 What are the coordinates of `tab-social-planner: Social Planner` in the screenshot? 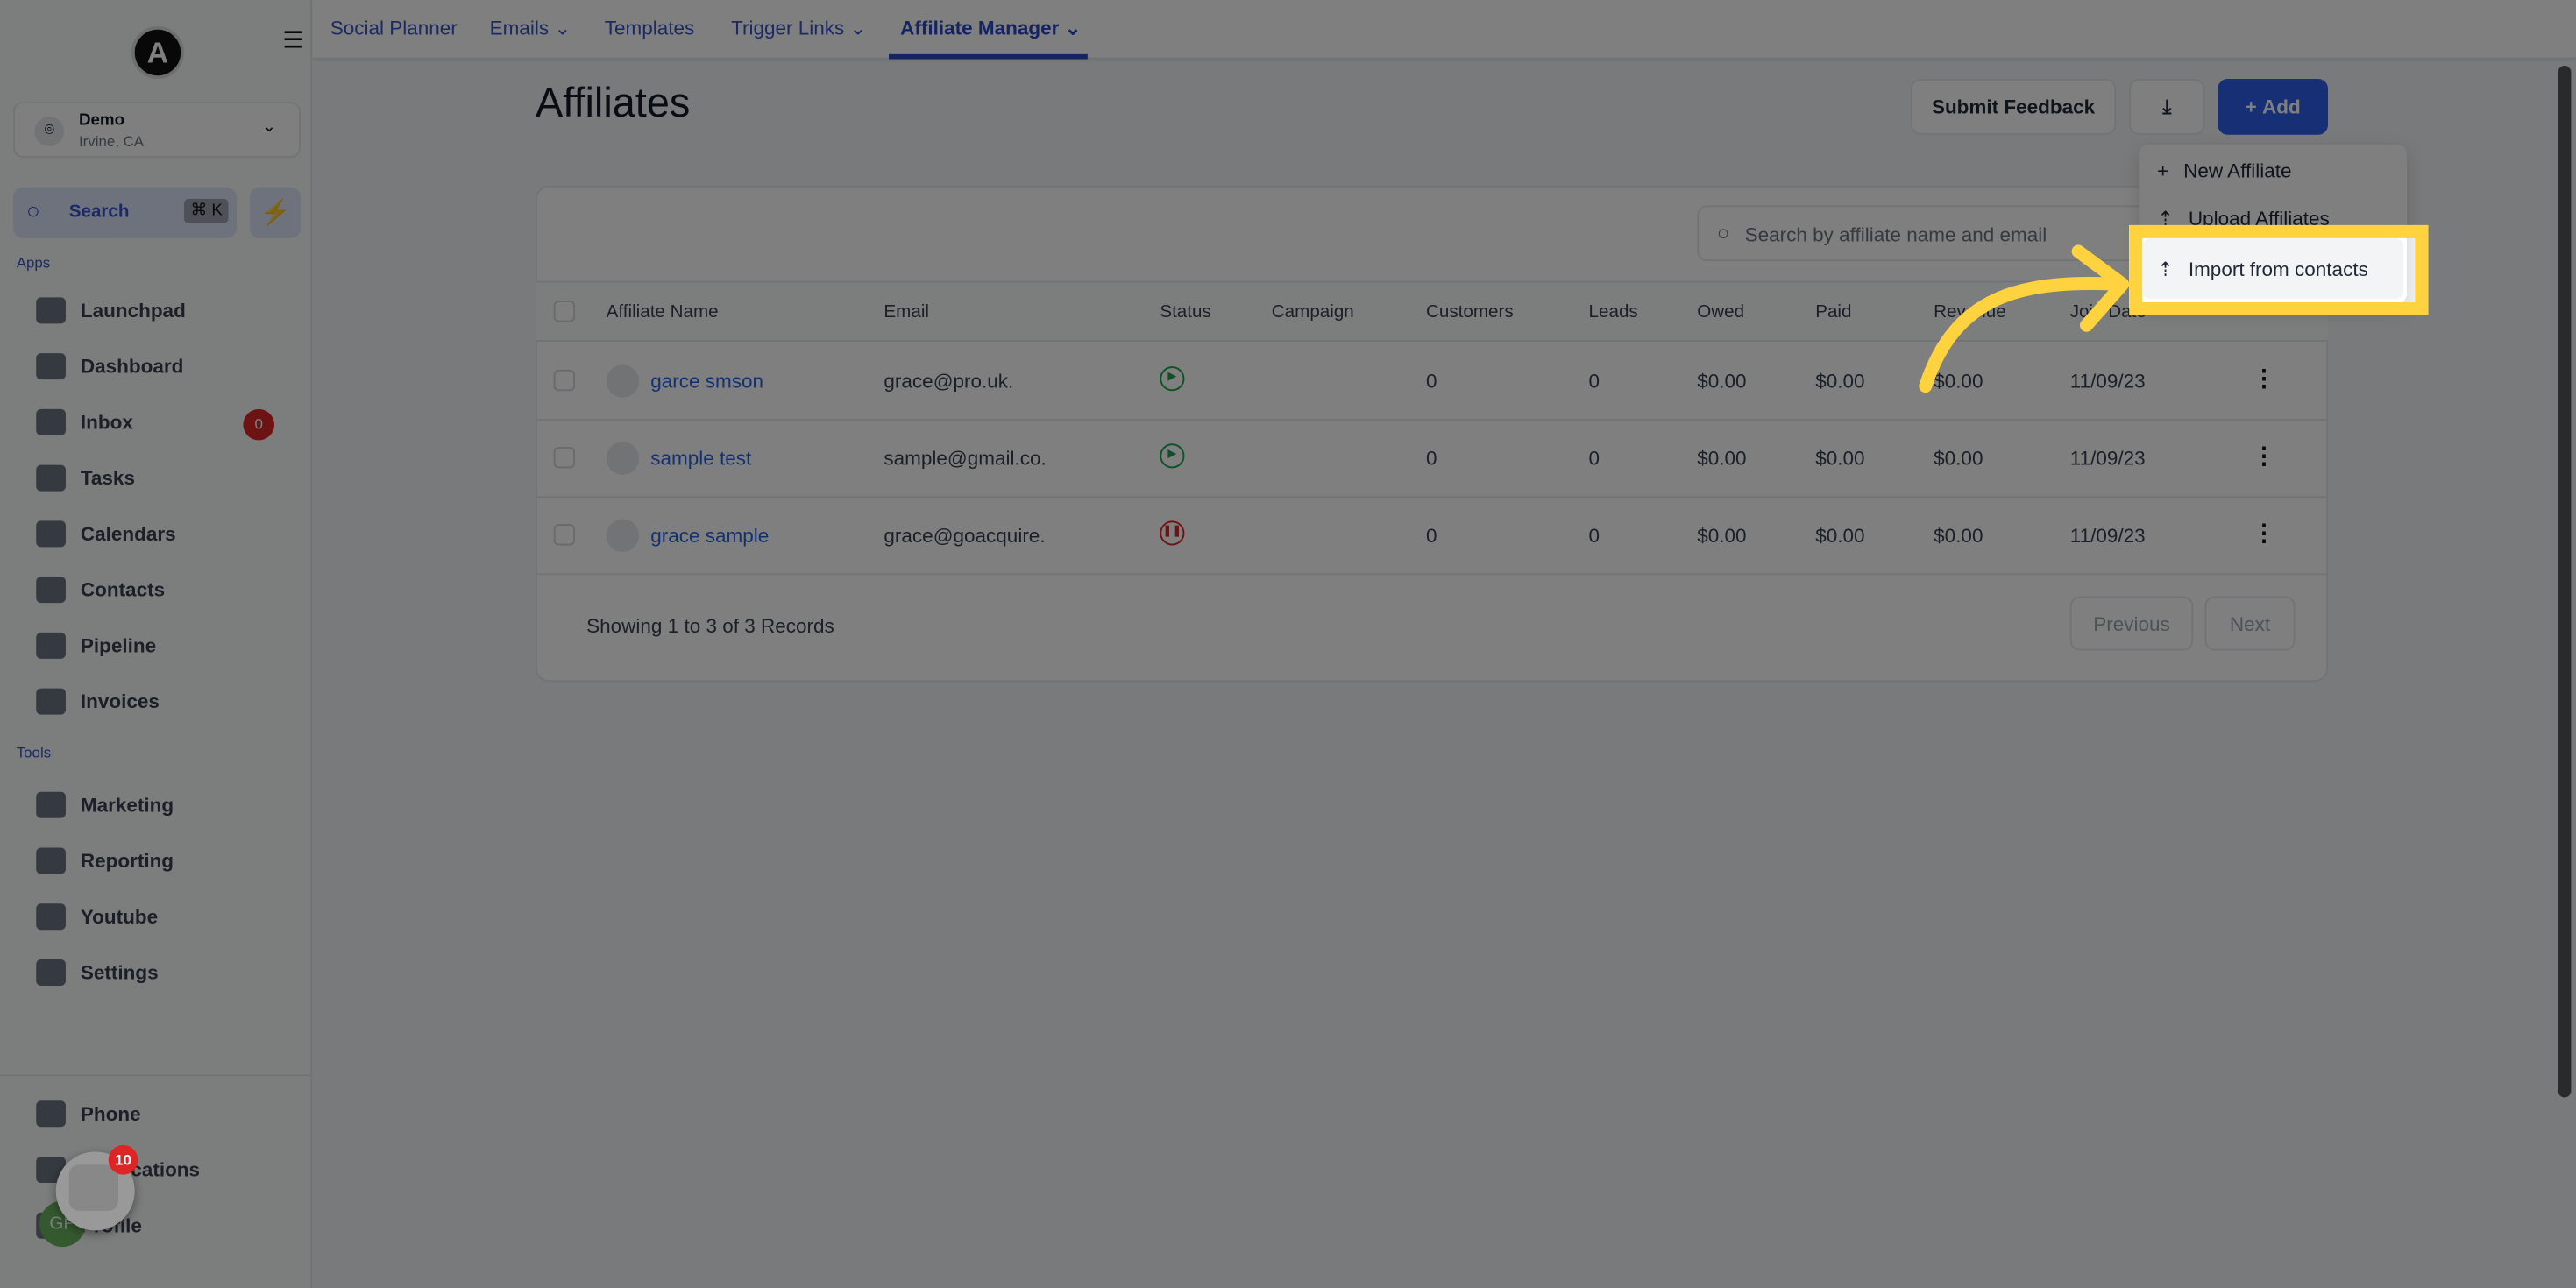 It's located at (394, 28).